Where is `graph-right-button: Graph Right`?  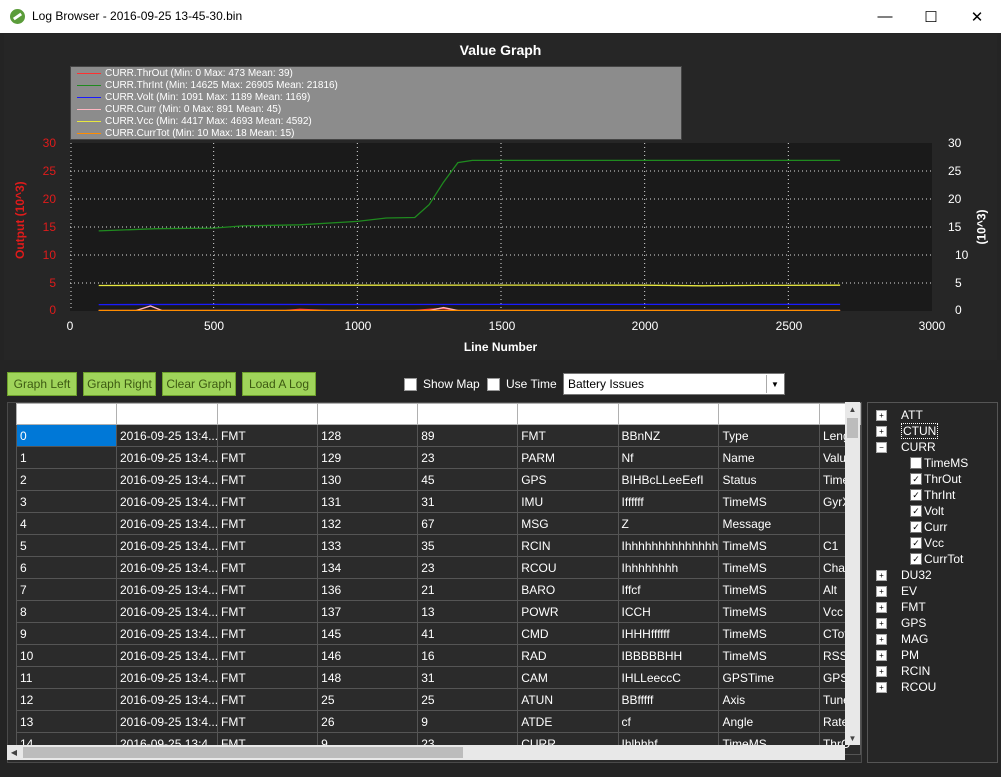
graph-right-button: Graph Right is located at coordinates (119, 384).